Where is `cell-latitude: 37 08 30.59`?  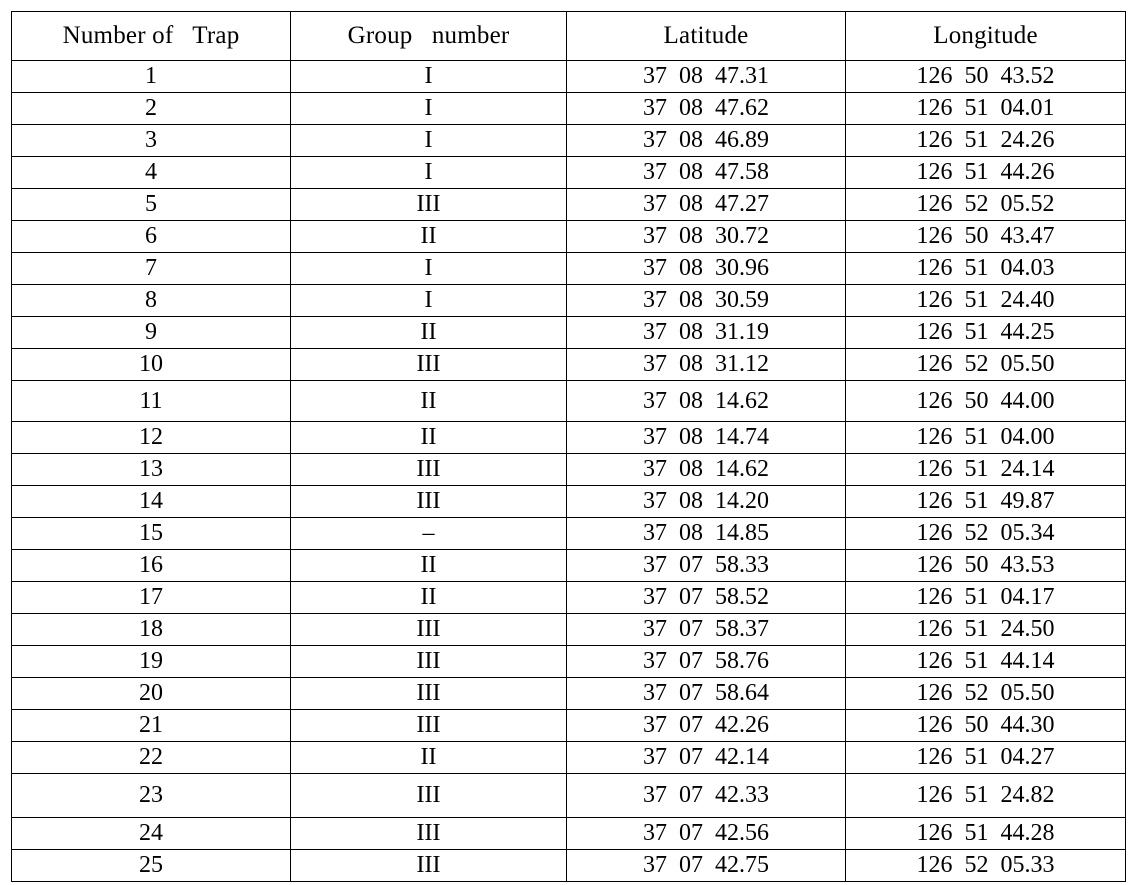 cell-latitude: 37 08 30.59 is located at coordinates (706, 300).